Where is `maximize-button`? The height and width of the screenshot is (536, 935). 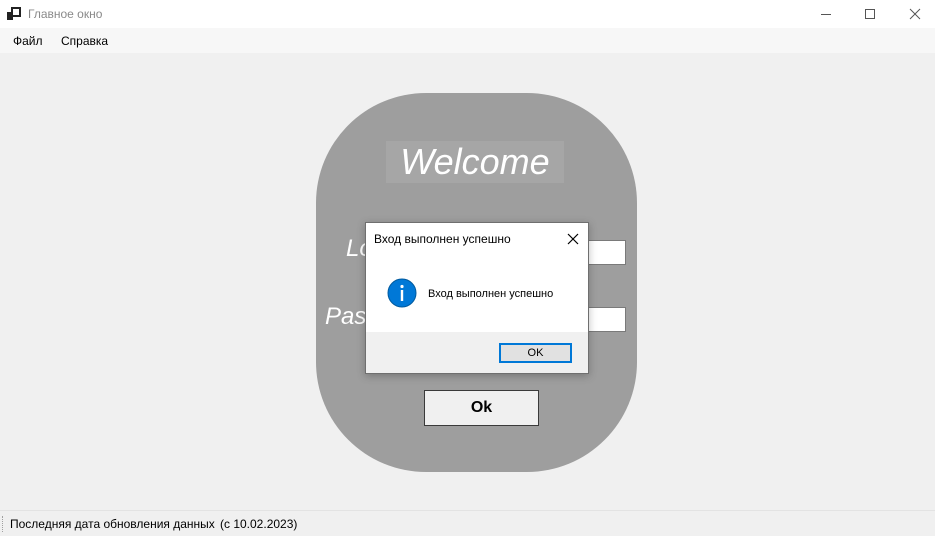
maximize-button is located at coordinates (870, 14).